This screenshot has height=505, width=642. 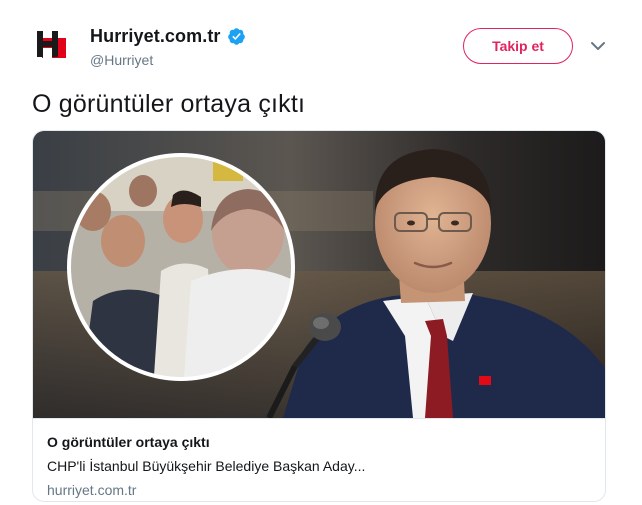 What do you see at coordinates (155, 36) in the screenshot?
I see `display-name: Hurriyet.com.tr` at bounding box center [155, 36].